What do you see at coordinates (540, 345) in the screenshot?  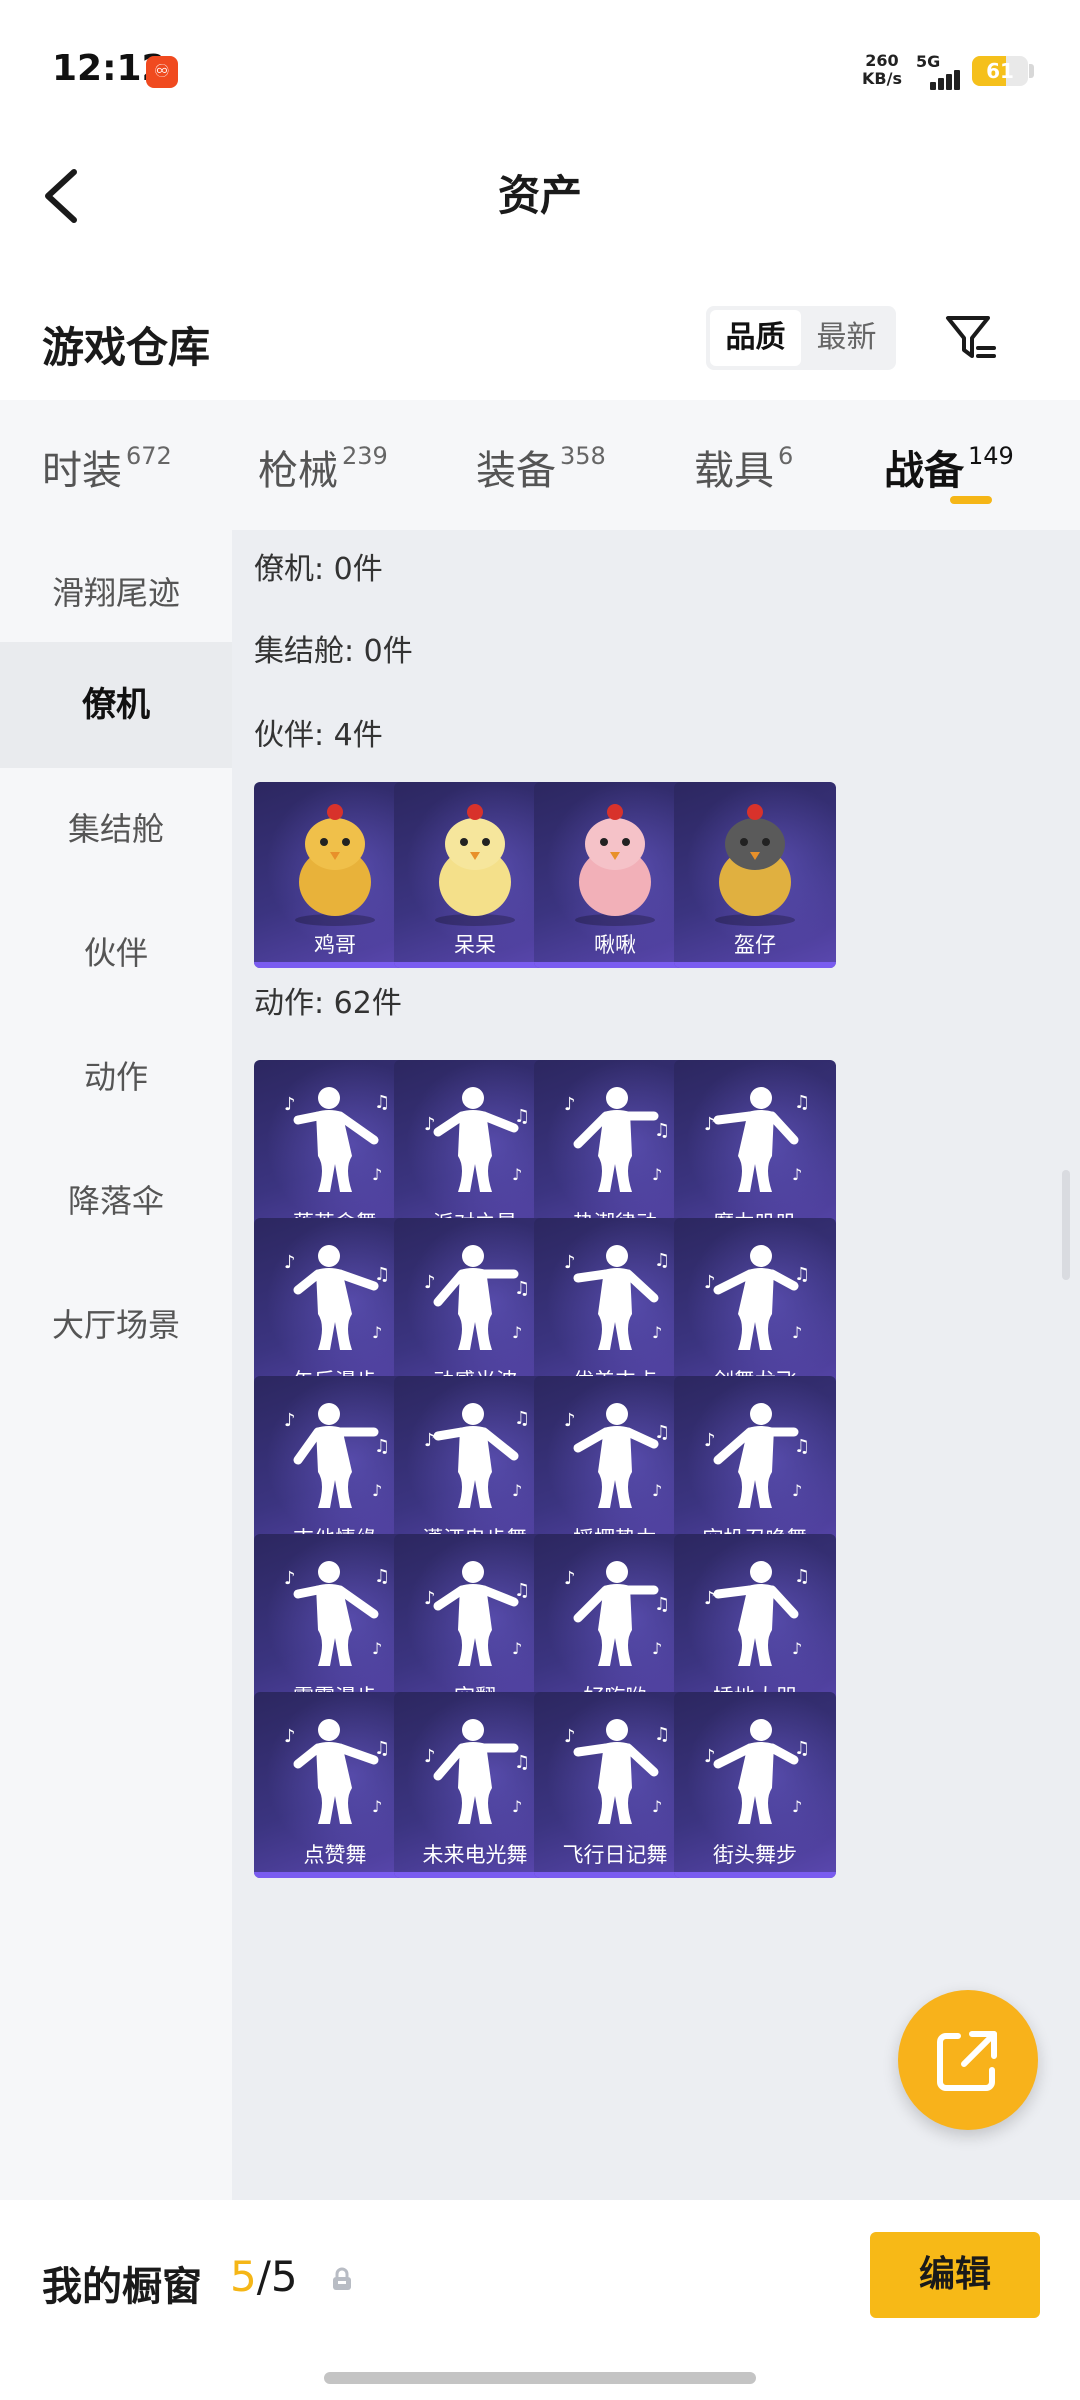 I see `warehouse-header: 游戏仓库 品质 最新` at bounding box center [540, 345].